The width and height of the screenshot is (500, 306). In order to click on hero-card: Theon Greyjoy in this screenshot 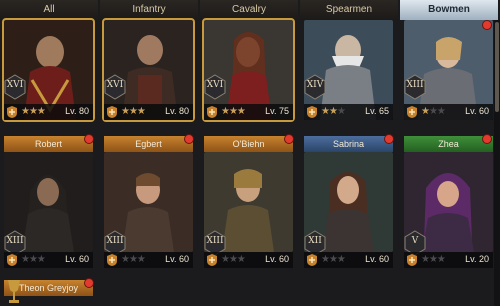, I will do `click(48, 292)`.